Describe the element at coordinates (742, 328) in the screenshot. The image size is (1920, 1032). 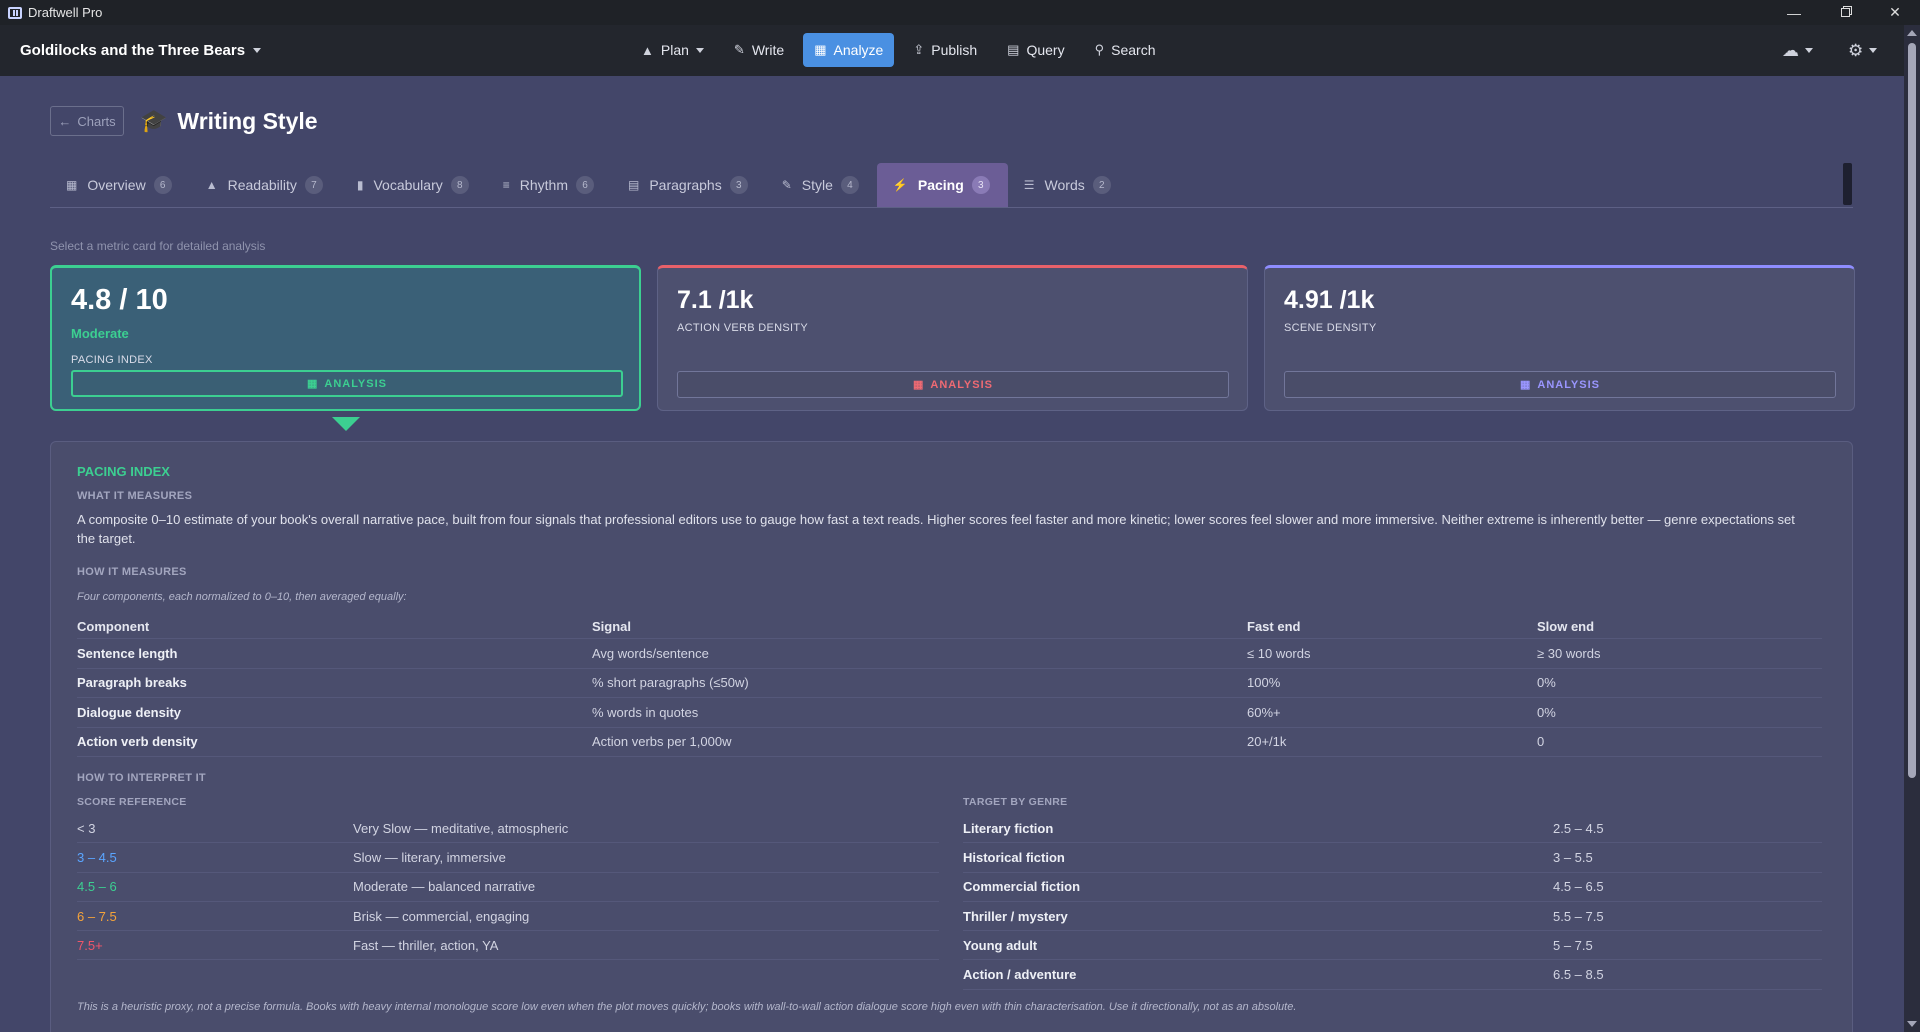
I see `metric-label: ACTION VERB DENSITY` at that location.